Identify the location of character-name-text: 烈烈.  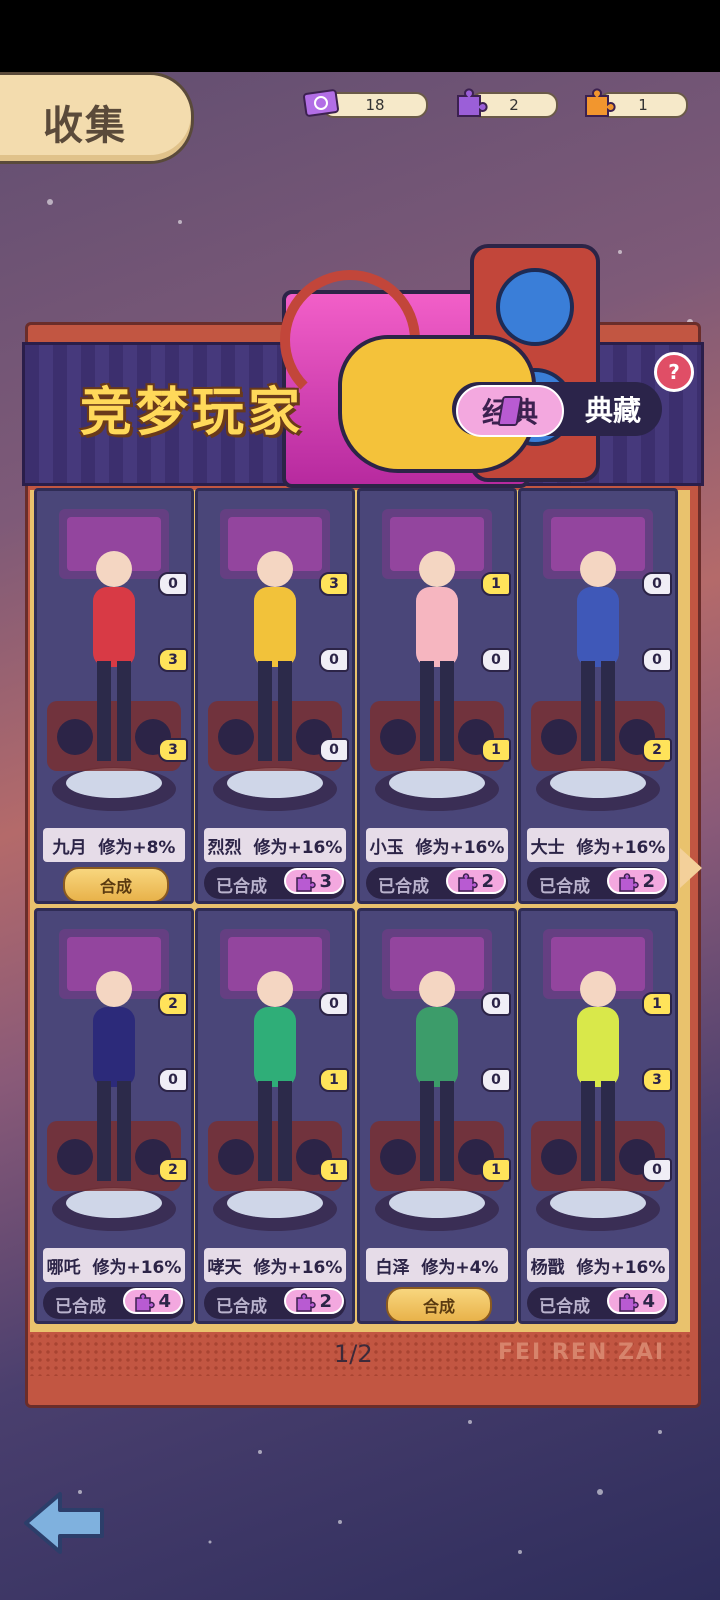
(224, 847).